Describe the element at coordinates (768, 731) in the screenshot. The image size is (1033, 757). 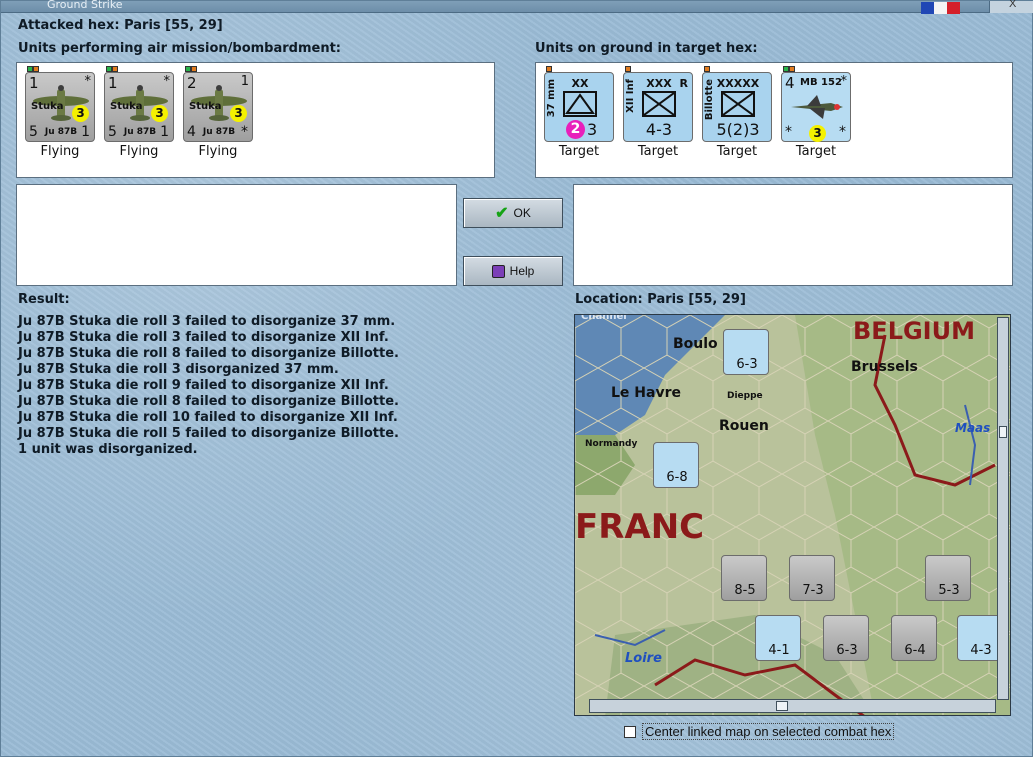
I see `center-map-checkbox-label: Center linked map on selected combat hex` at that location.